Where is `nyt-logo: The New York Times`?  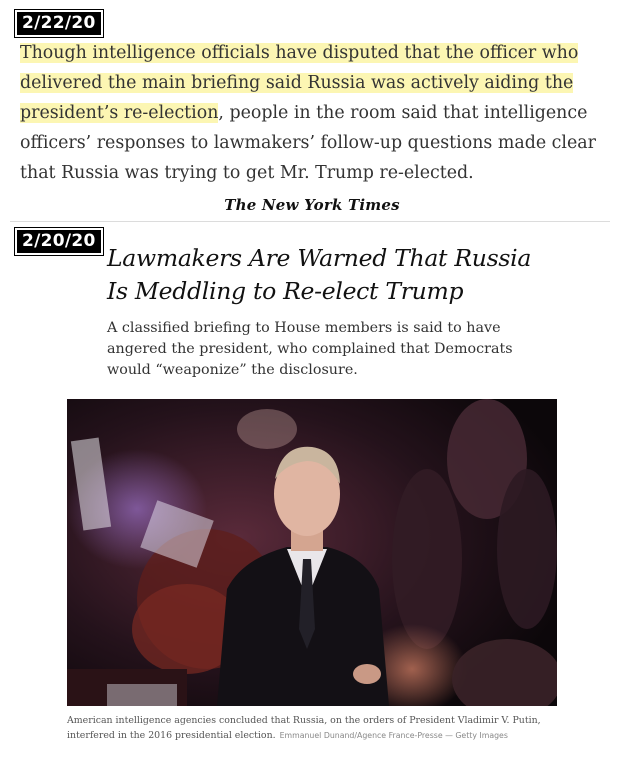
nyt-logo: The New York Times is located at coordinates (312, 205).